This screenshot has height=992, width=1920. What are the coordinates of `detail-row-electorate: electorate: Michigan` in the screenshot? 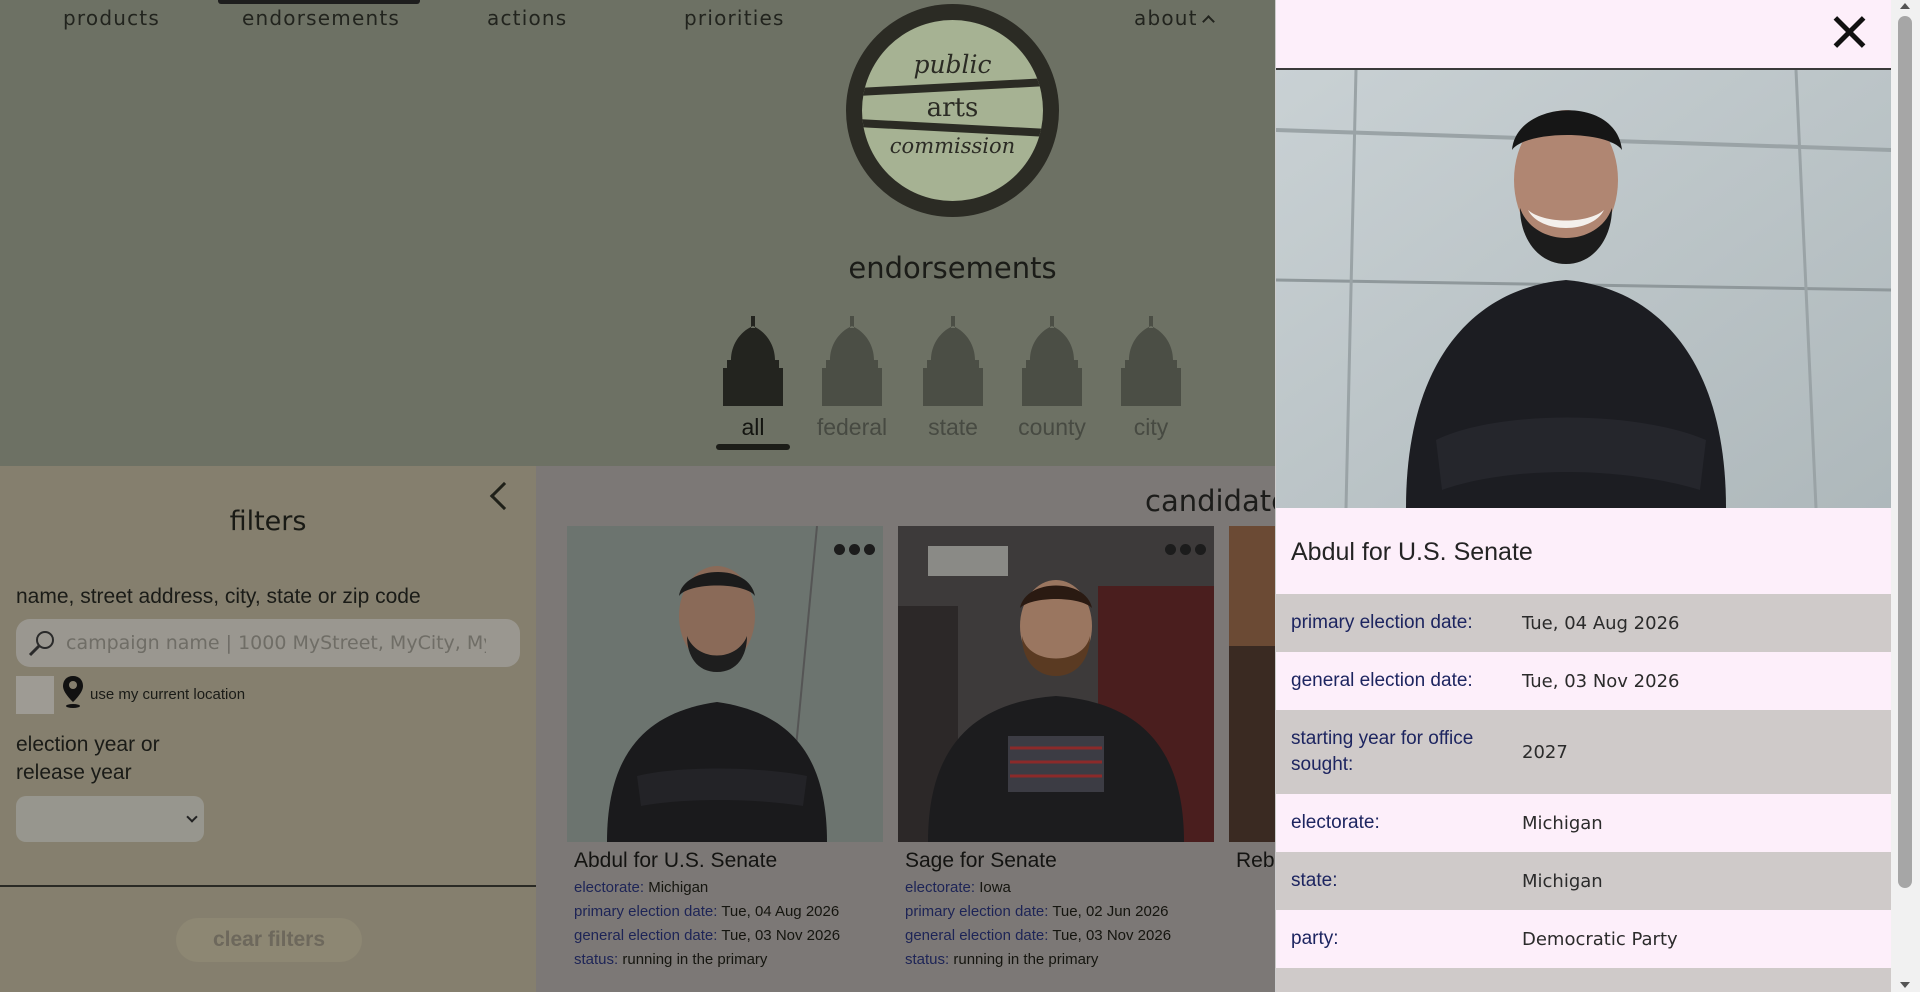 It's located at (1583, 823).